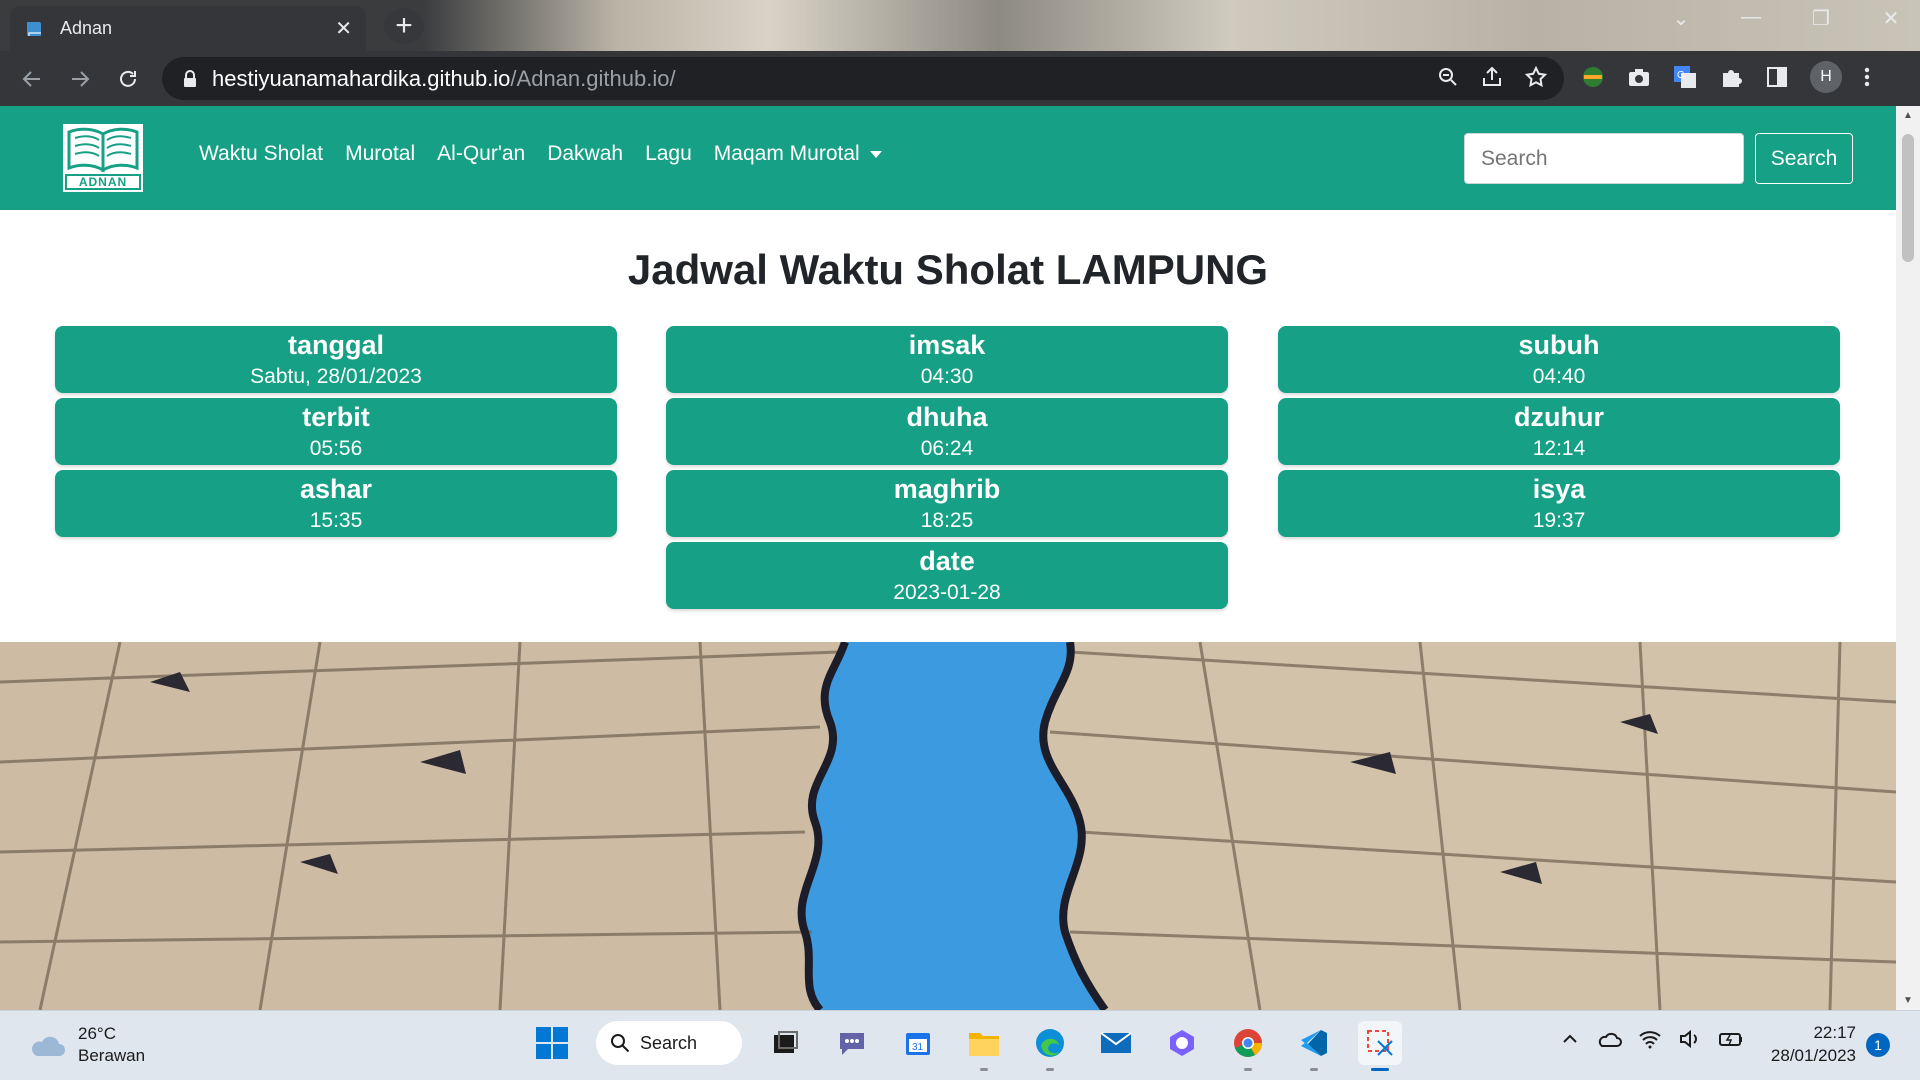 This screenshot has width=1920, height=1080. What do you see at coordinates (1448, 77) in the screenshot?
I see `zoom-icon` at bounding box center [1448, 77].